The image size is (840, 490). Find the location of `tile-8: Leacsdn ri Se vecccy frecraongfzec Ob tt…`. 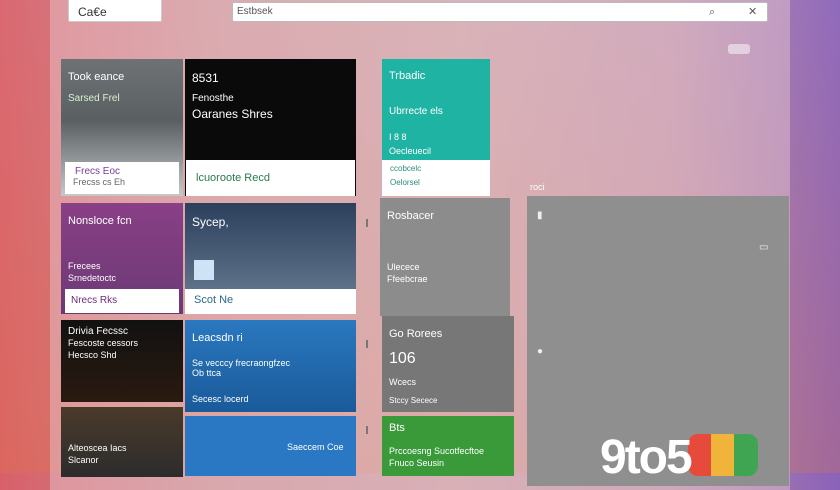

tile-8: Leacsdn ri Se vecccy frecraongfzec Ob tt… is located at coordinates (270, 366).